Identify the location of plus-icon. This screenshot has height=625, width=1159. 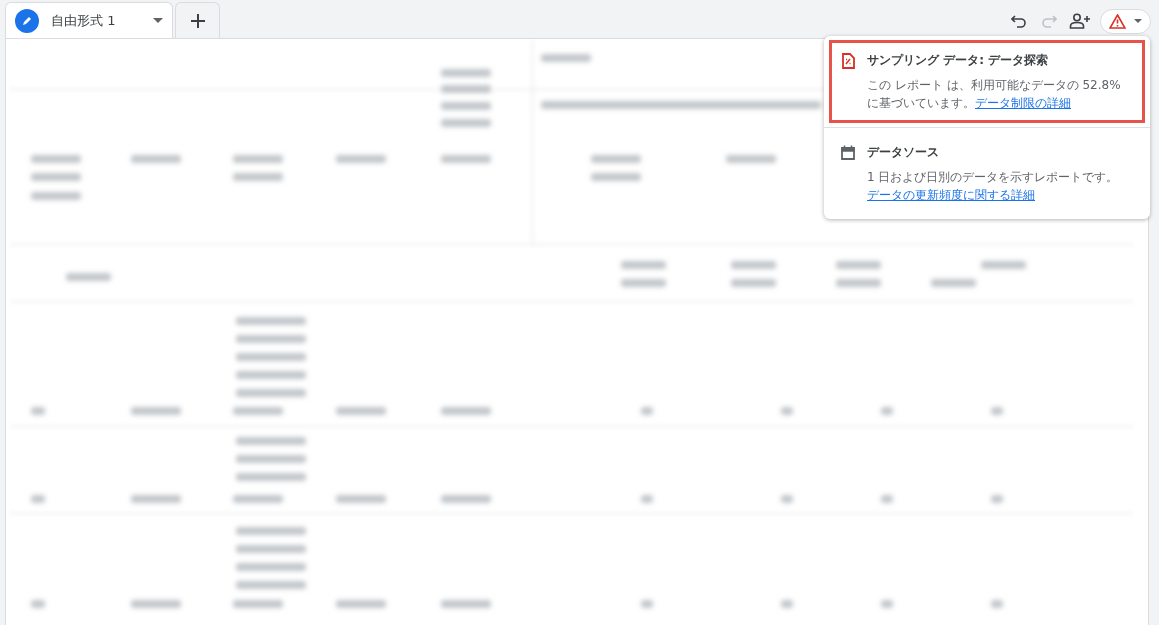
(197, 20).